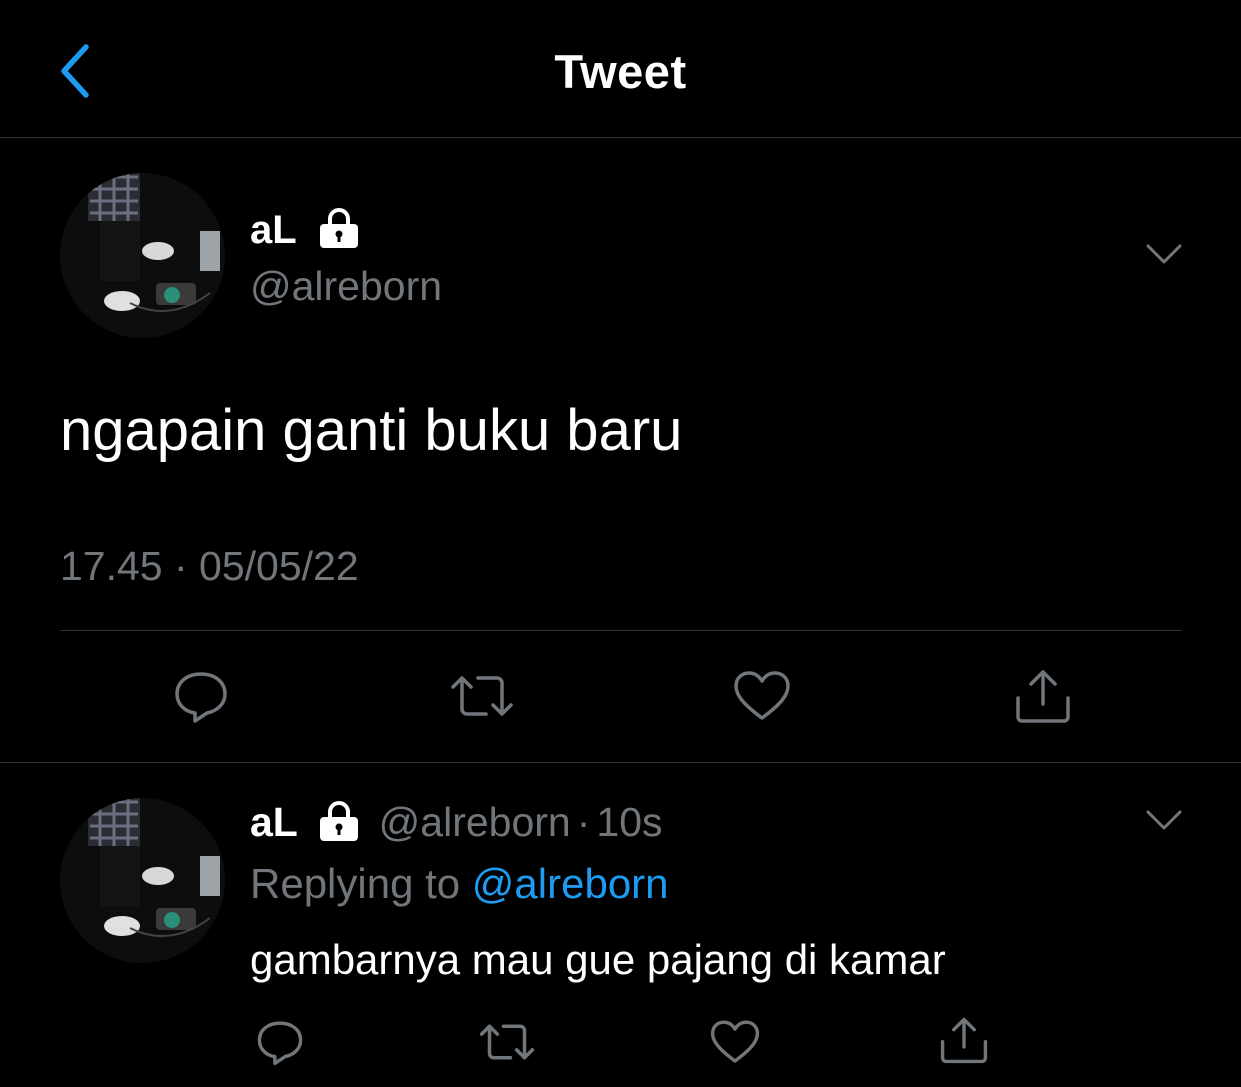  What do you see at coordinates (620, 762) in the screenshot?
I see `section-divider` at bounding box center [620, 762].